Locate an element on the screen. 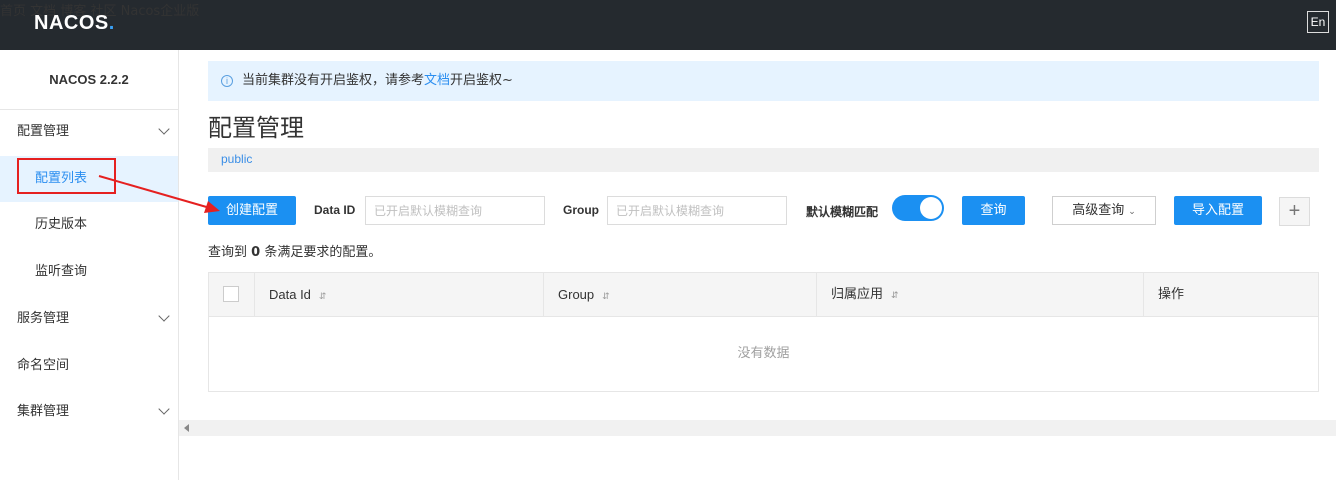 This screenshot has height=480, width=1336. top-navbar: NACOS. 首页 文档 博客 社区 Nacos企业版 En is located at coordinates (668, 25).